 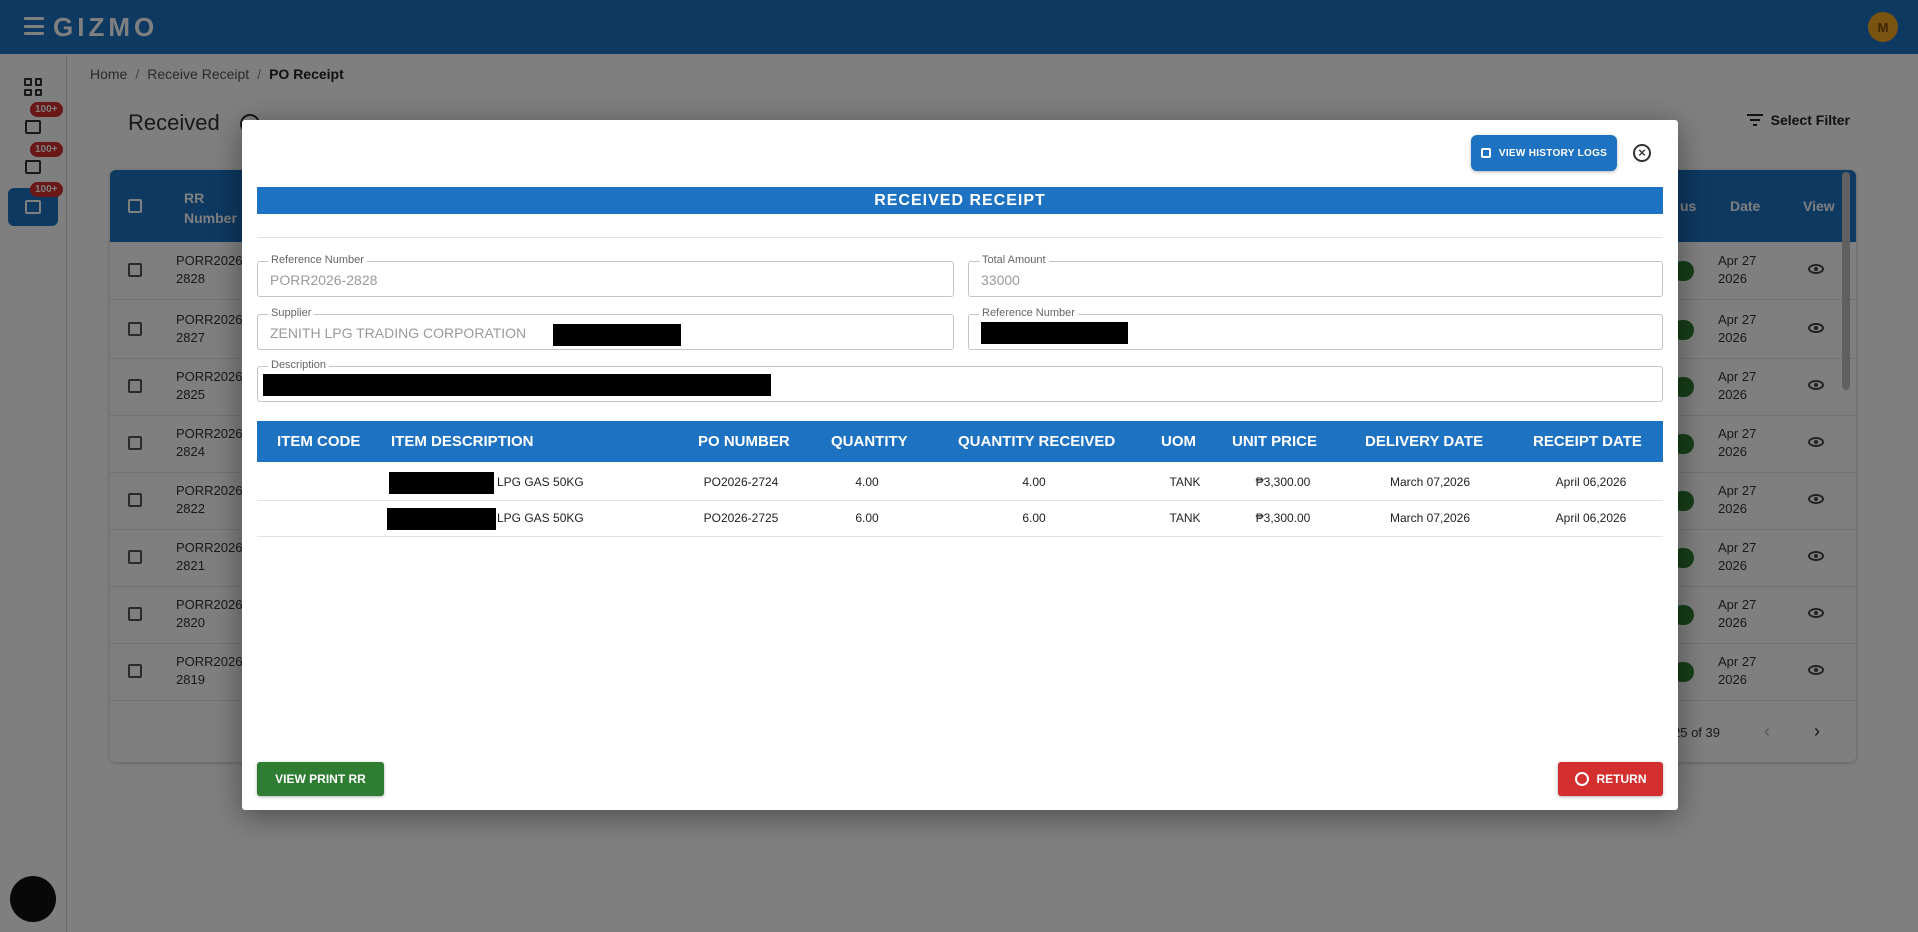 I want to click on quantity-received-cell: 4.00, so click(x=1034, y=482).